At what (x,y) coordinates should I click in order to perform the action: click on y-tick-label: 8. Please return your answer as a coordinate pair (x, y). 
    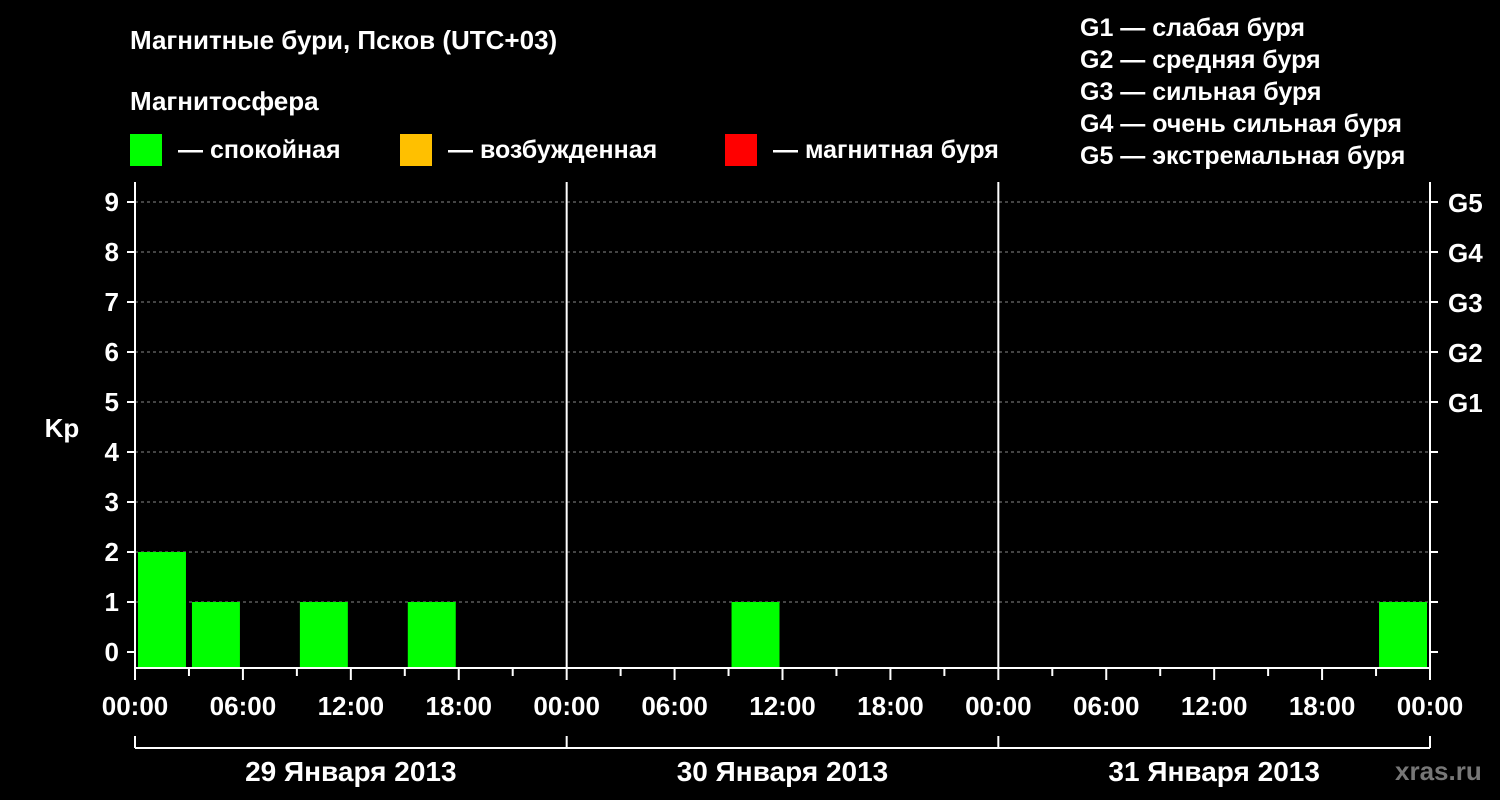
    Looking at the image, I should click on (112, 252).